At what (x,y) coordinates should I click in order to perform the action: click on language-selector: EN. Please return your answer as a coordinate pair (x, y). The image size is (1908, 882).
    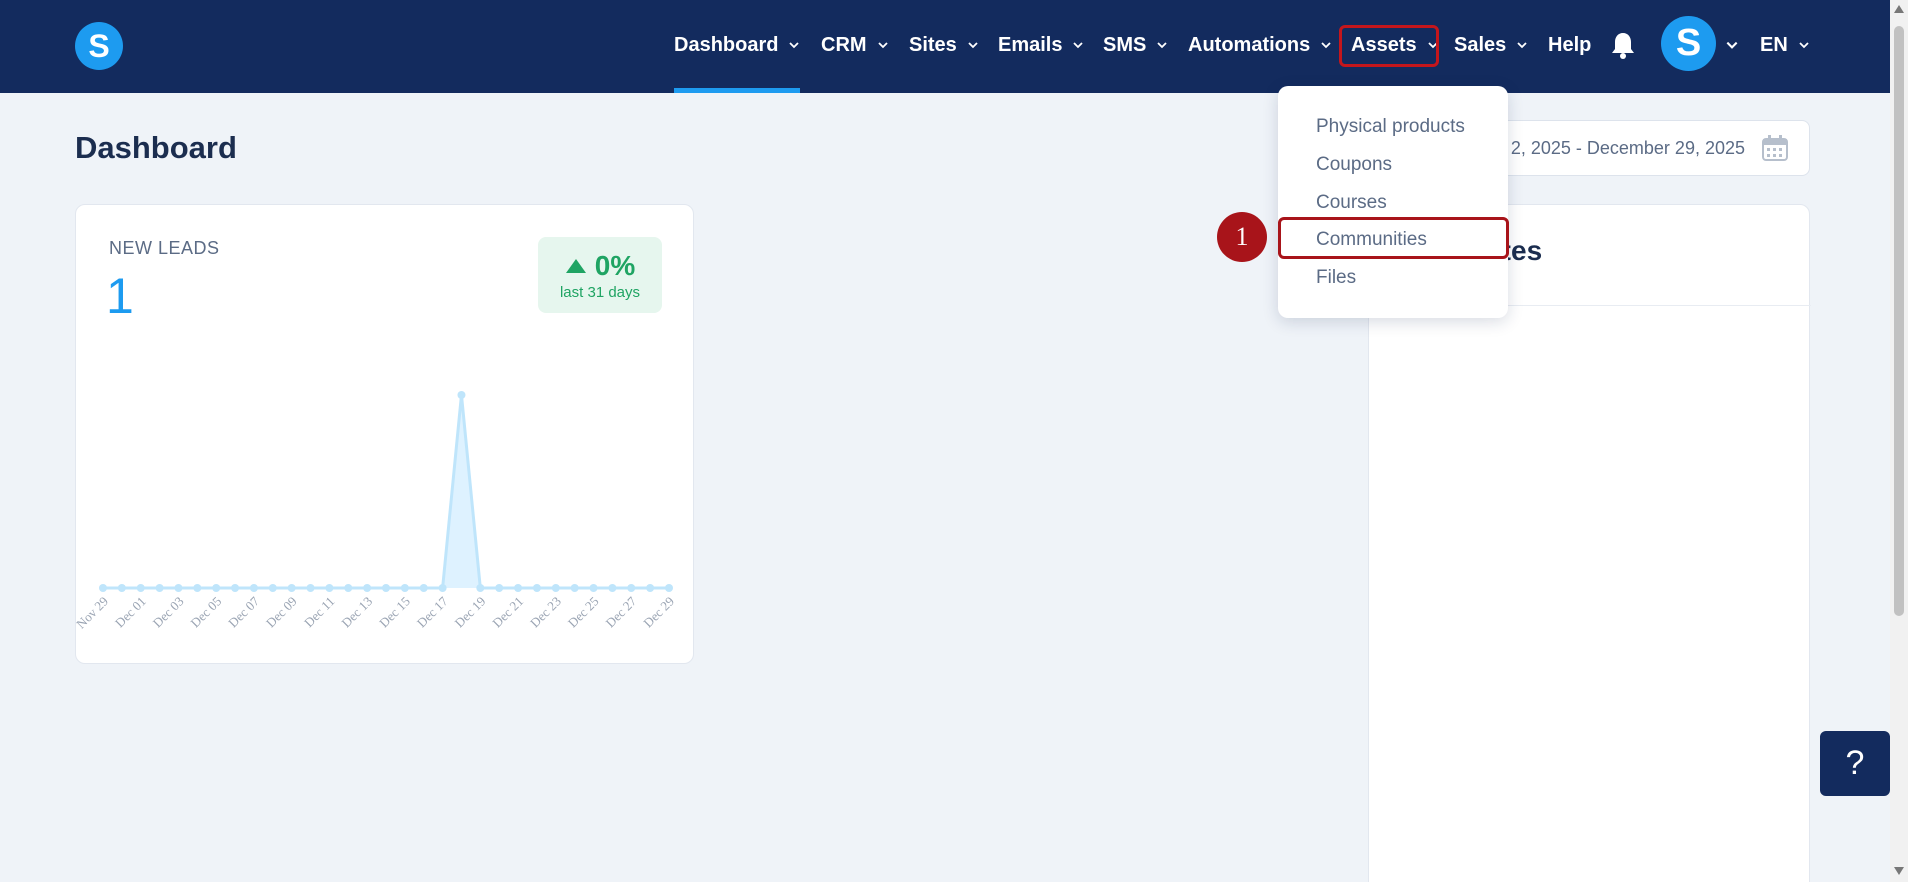
    Looking at the image, I should click on (1785, 45).